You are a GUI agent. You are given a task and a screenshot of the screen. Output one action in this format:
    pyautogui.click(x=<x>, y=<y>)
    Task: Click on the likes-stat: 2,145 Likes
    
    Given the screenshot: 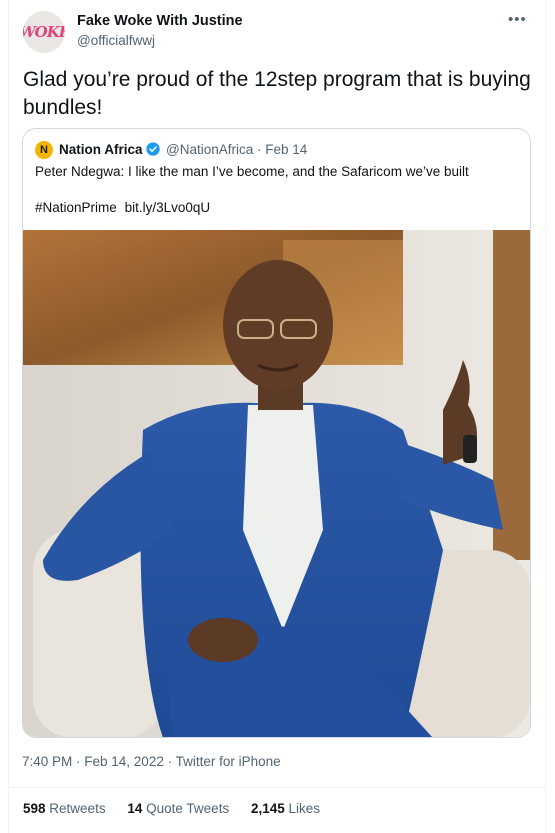 What is the action you would take?
    pyautogui.click(x=285, y=808)
    